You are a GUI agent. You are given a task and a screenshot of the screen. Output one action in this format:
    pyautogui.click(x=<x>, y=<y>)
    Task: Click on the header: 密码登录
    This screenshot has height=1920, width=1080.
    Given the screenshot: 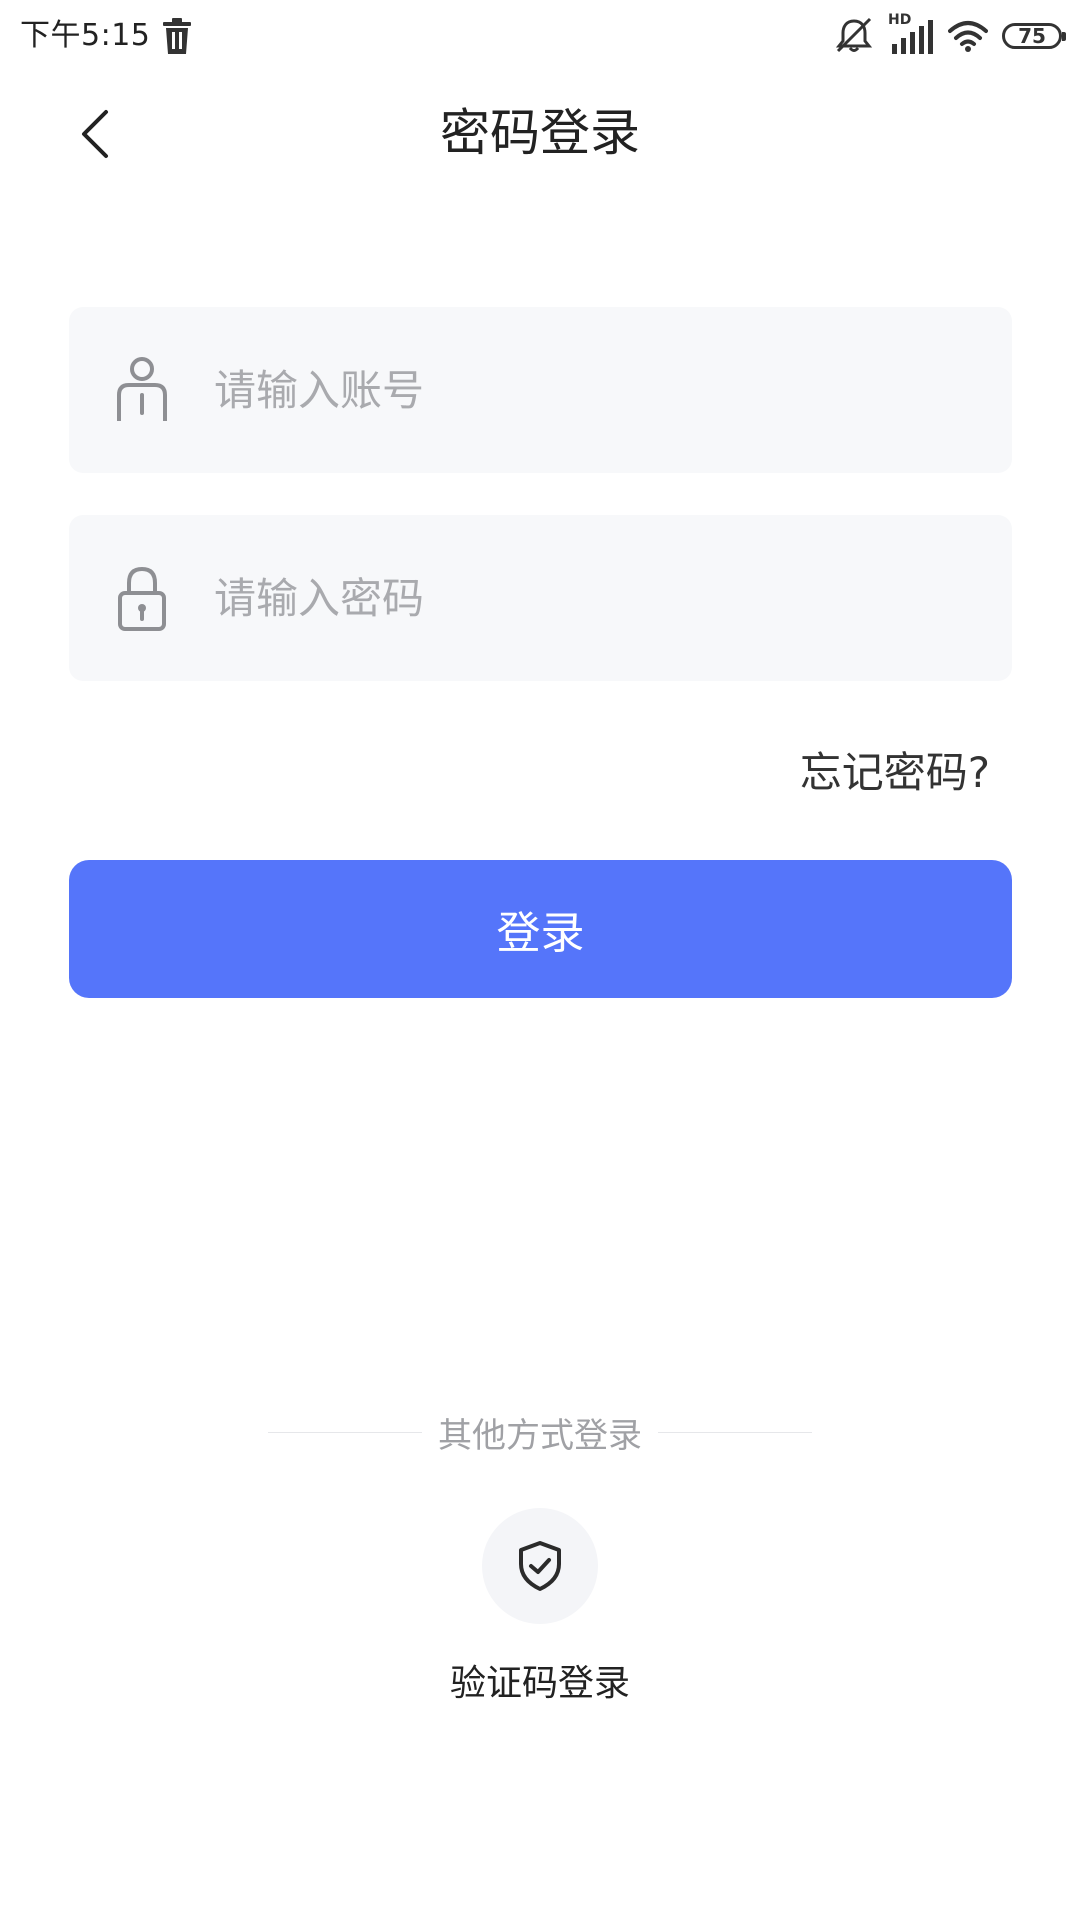 What is the action you would take?
    pyautogui.click(x=540, y=134)
    